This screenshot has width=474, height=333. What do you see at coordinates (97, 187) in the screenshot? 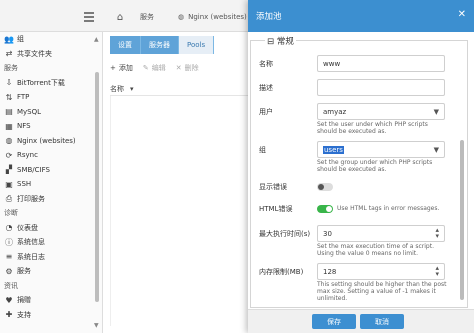
I see `sidebar-scrollbar` at bounding box center [97, 187].